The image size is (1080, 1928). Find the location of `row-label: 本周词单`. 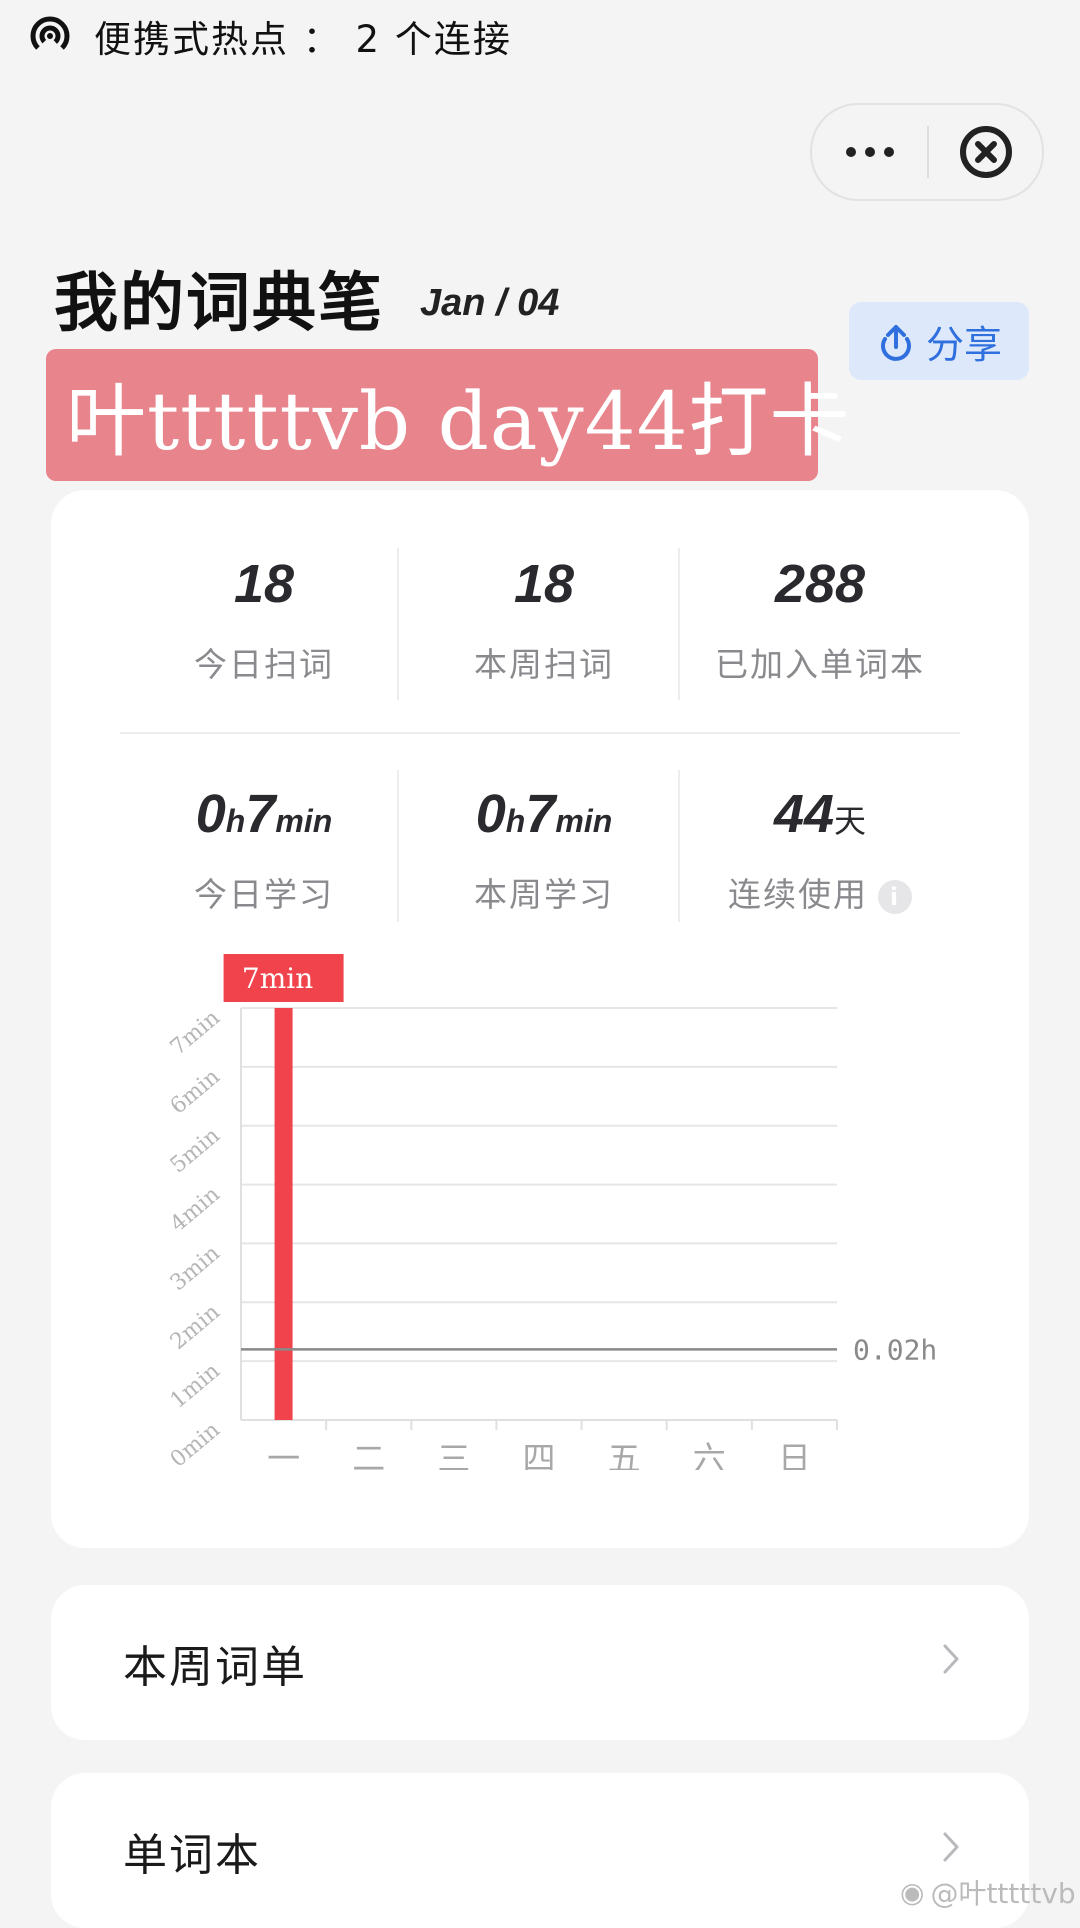

row-label: 本周词单 is located at coordinates (215, 1667).